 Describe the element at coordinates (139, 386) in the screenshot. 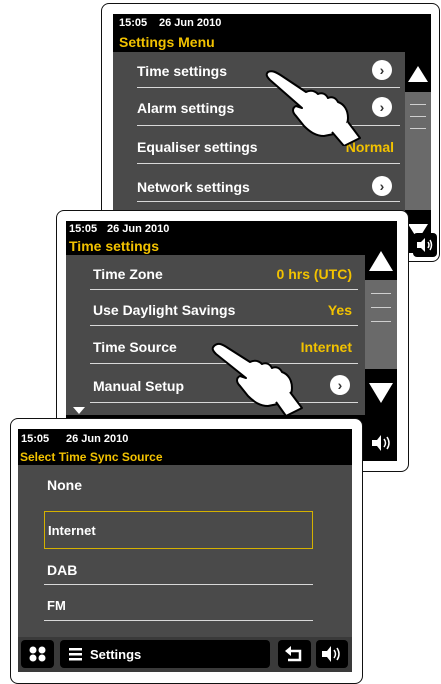

I see `menu-item-label: Manual Setup` at that location.